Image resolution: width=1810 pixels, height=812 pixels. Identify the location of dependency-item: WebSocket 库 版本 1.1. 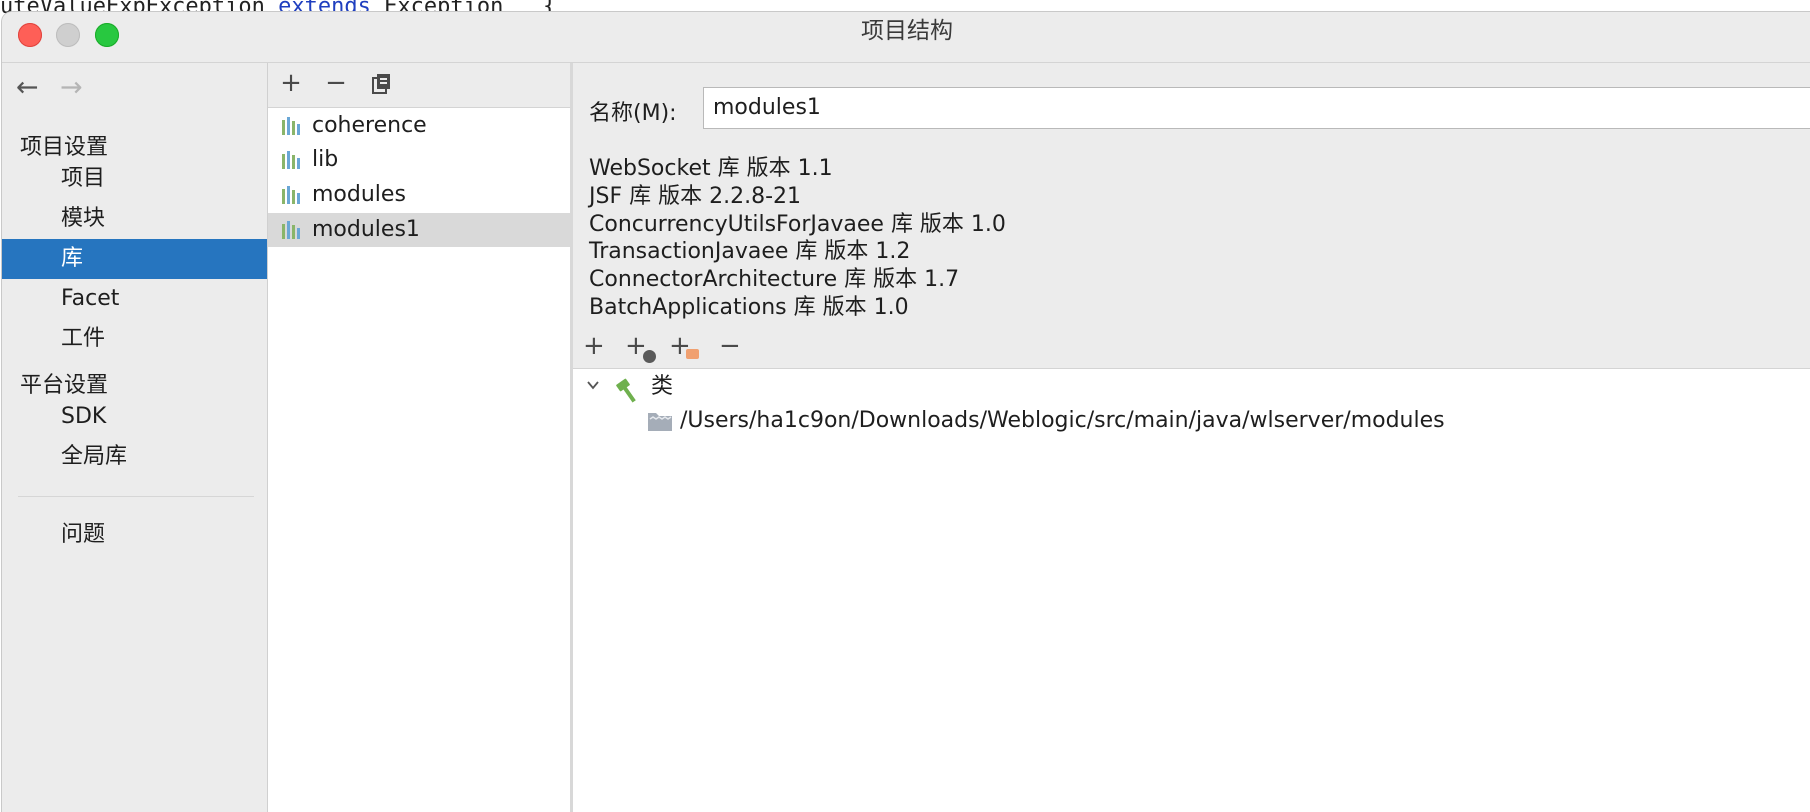
(711, 168).